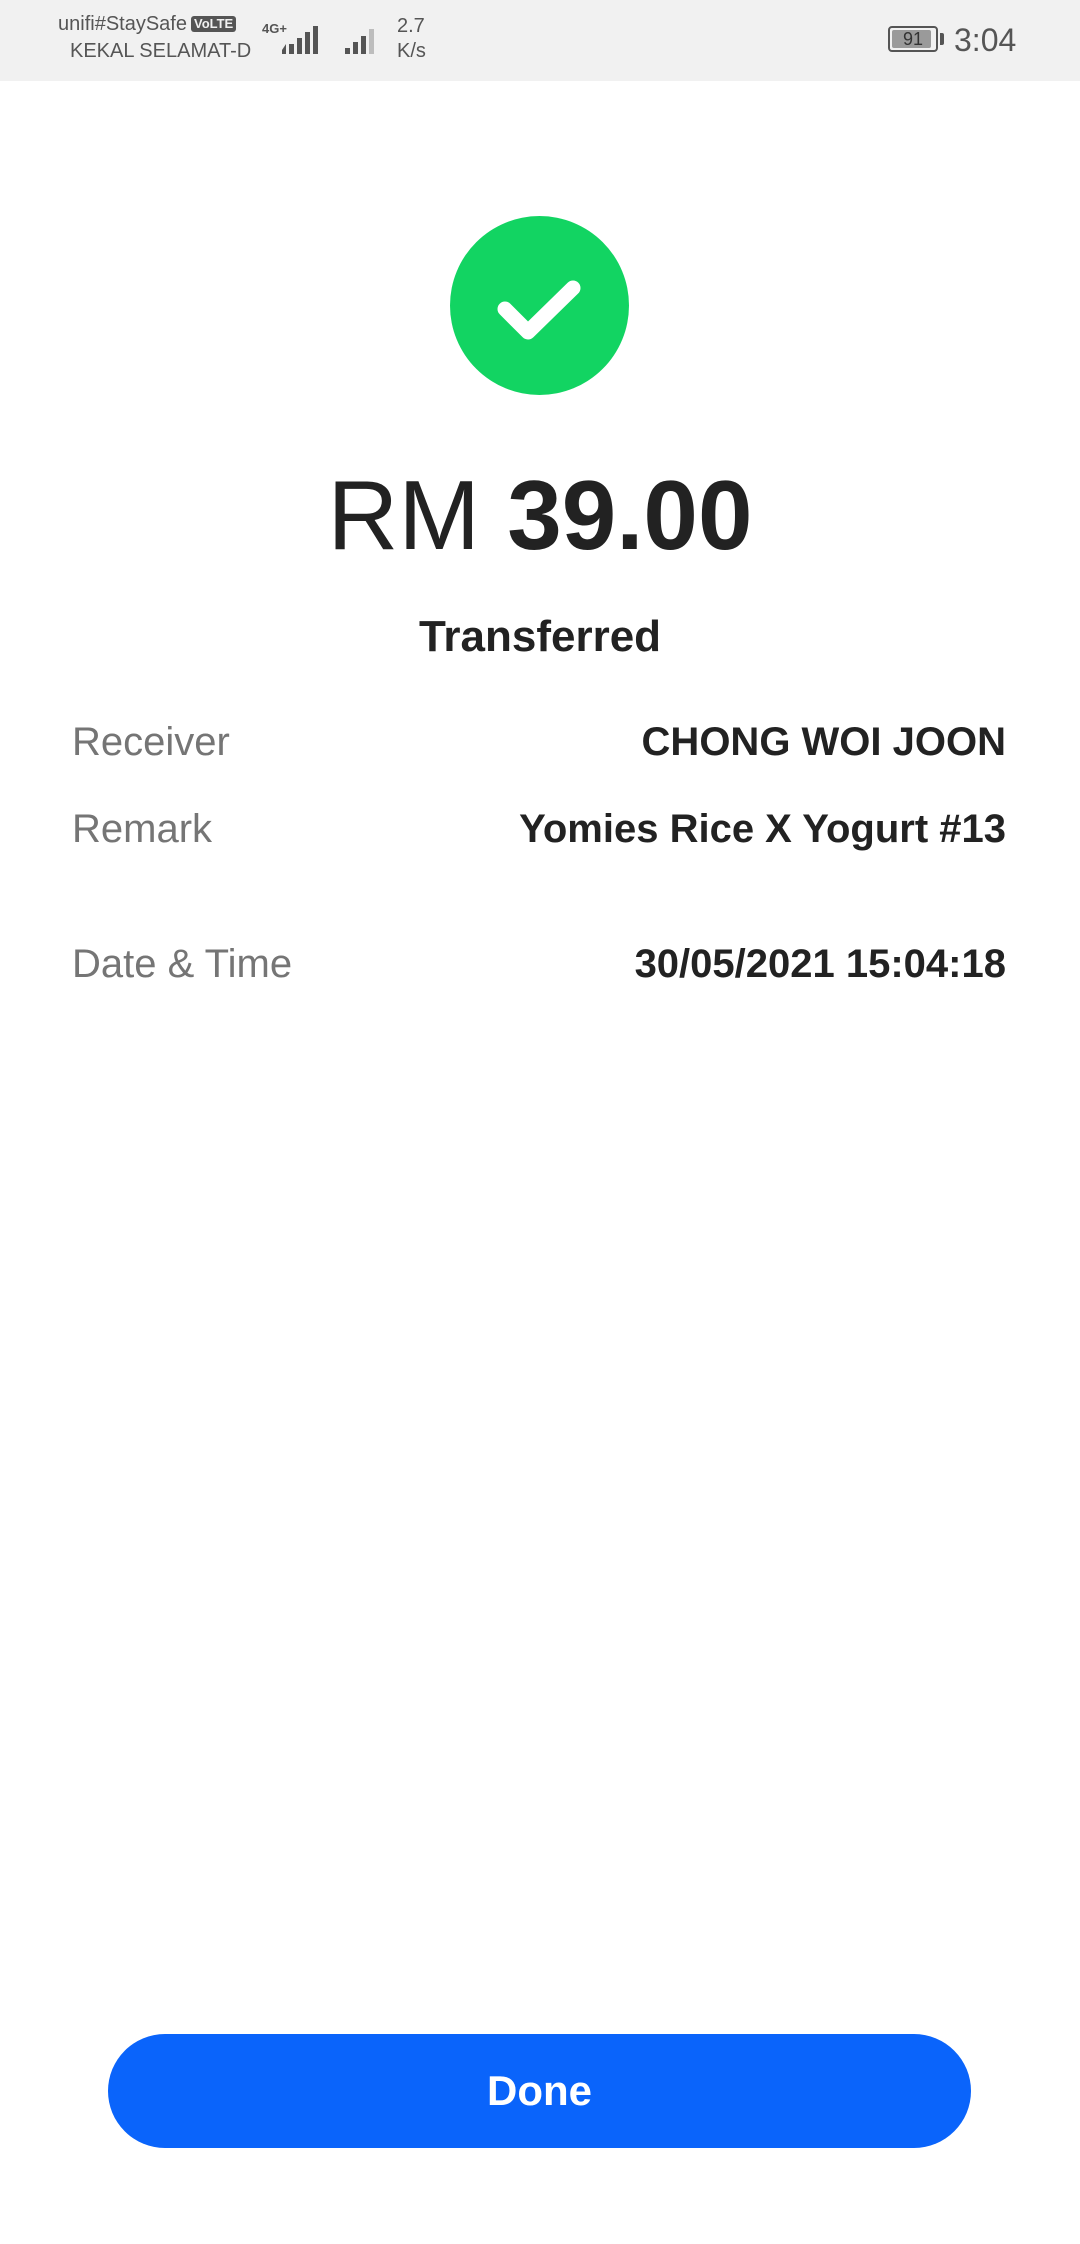 This screenshot has height=2244, width=1080. What do you see at coordinates (942, 39) in the screenshot?
I see `battery-cap` at bounding box center [942, 39].